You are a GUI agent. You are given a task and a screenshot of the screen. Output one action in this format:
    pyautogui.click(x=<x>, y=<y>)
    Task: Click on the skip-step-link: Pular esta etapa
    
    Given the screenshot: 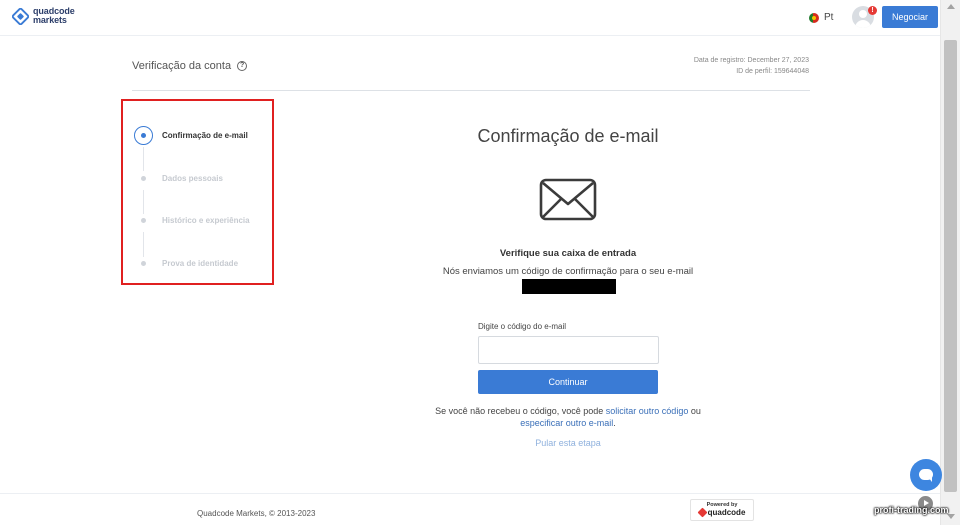 What is the action you would take?
    pyautogui.click(x=568, y=443)
    